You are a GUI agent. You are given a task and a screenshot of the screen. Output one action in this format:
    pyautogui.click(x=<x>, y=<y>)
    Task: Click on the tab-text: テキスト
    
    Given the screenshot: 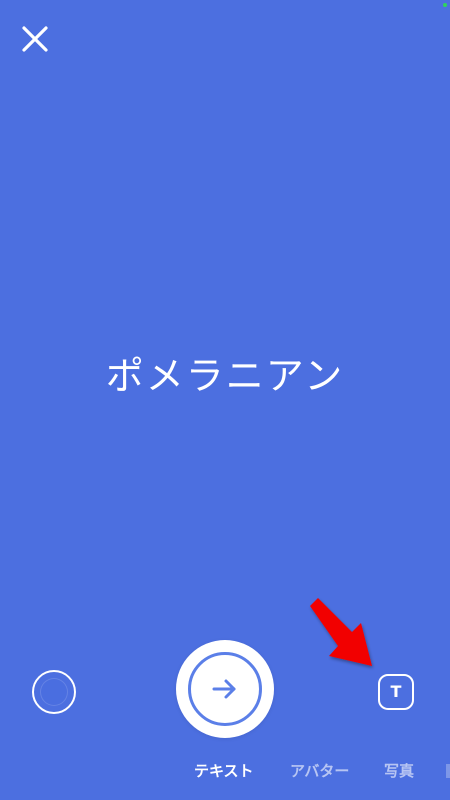 What is the action you would take?
    pyautogui.click(x=224, y=771)
    